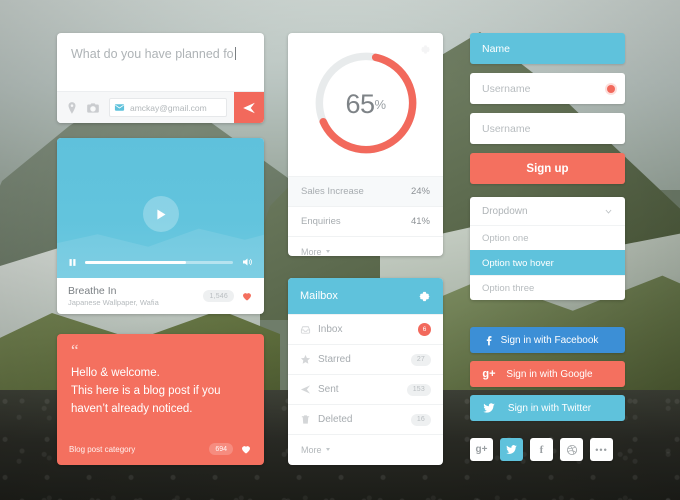 The image size is (680, 500). Describe the element at coordinates (311, 449) in the screenshot. I see `more-label: More` at that location.